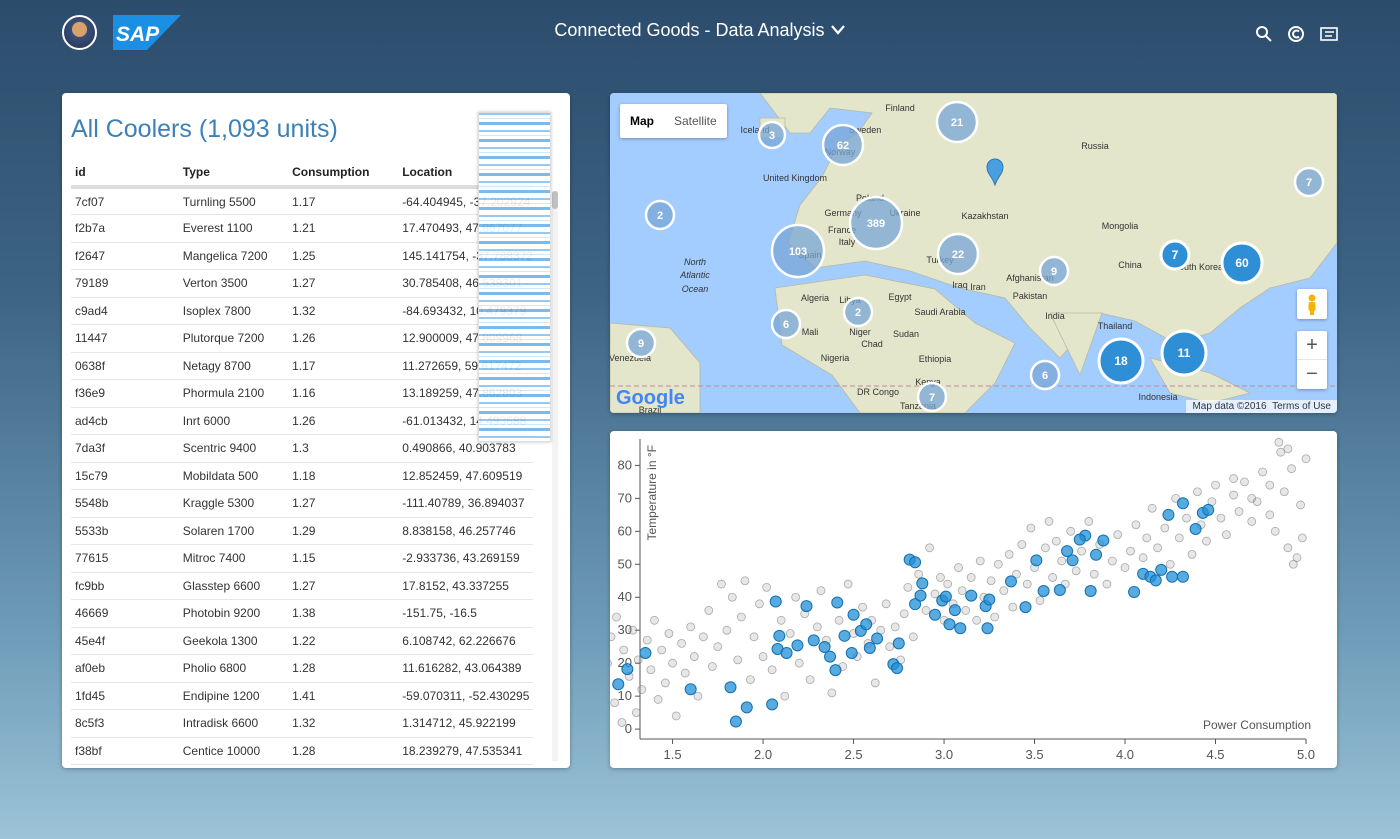 The width and height of the screenshot is (1400, 839). I want to click on table-row: af0eb Pholio 6800 1.28 11.616282, 43.064389, so click(302, 668).